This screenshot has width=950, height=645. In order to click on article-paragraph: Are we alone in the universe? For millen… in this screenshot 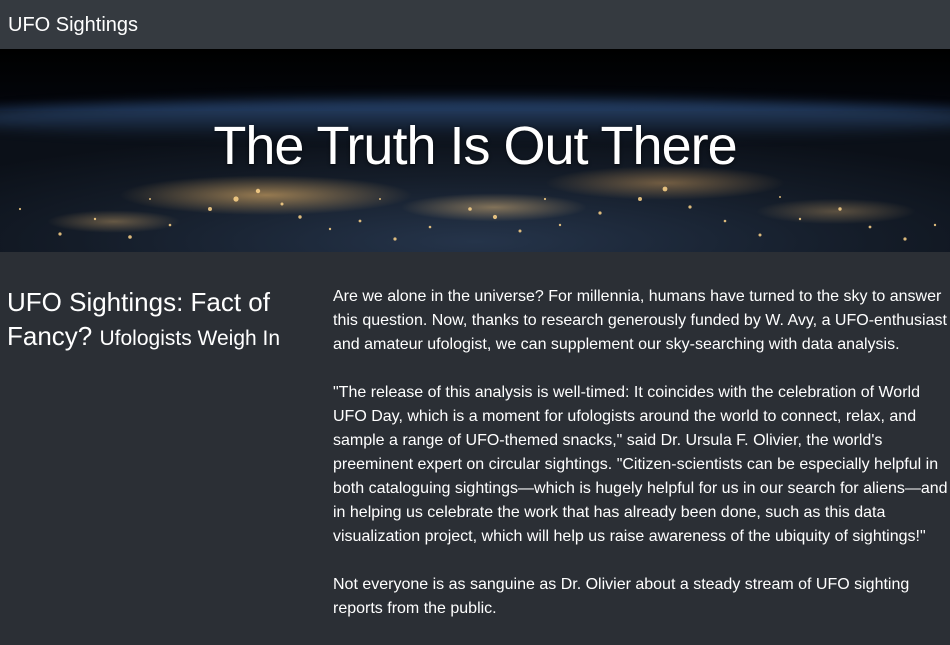, I will do `click(640, 320)`.